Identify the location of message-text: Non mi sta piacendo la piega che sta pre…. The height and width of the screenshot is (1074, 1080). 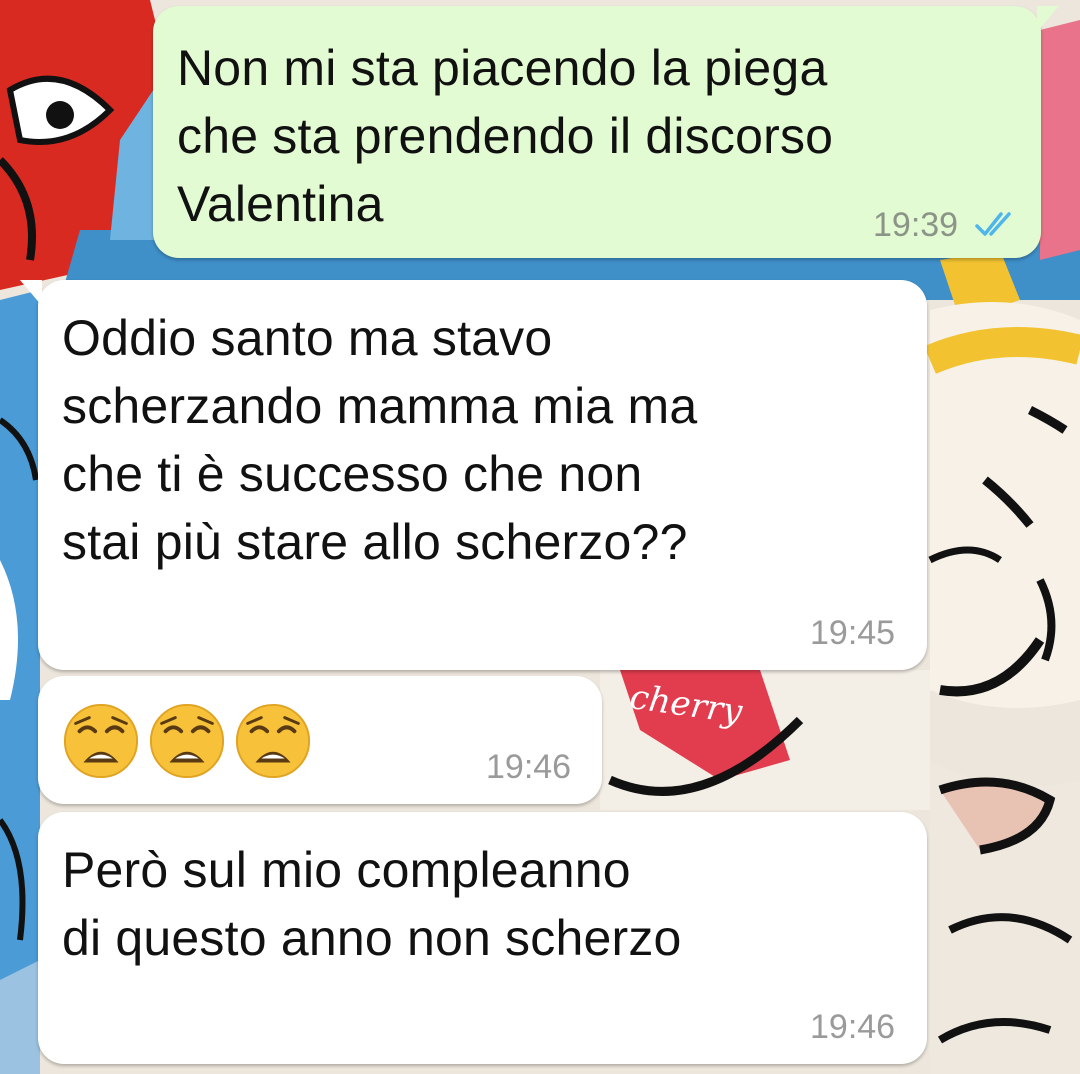
(505, 136).